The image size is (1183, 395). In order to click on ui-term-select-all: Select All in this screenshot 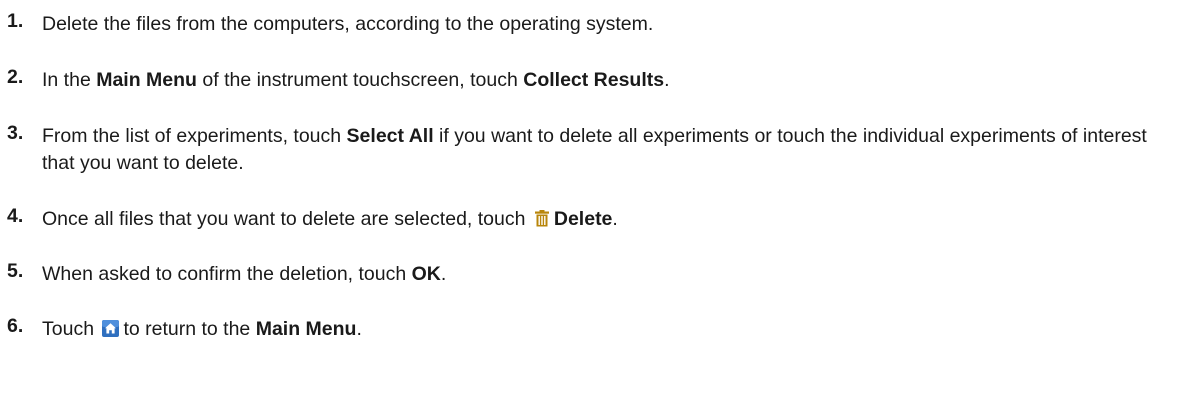, I will do `click(390, 136)`.